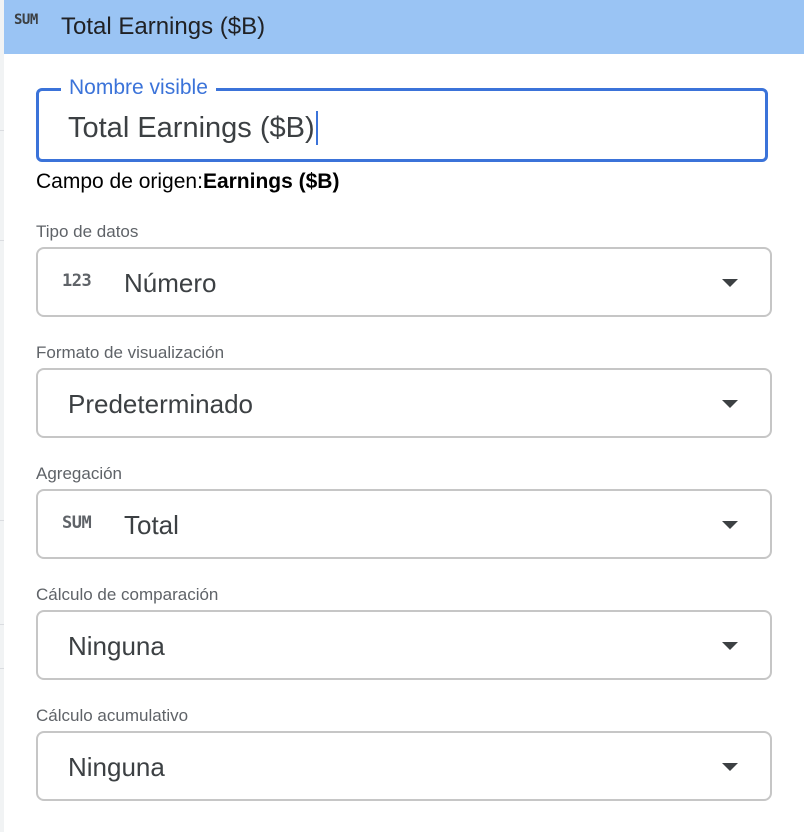 This screenshot has height=832, width=804. I want to click on field-editor-header: SUM Total Earnings ($B), so click(404, 27).